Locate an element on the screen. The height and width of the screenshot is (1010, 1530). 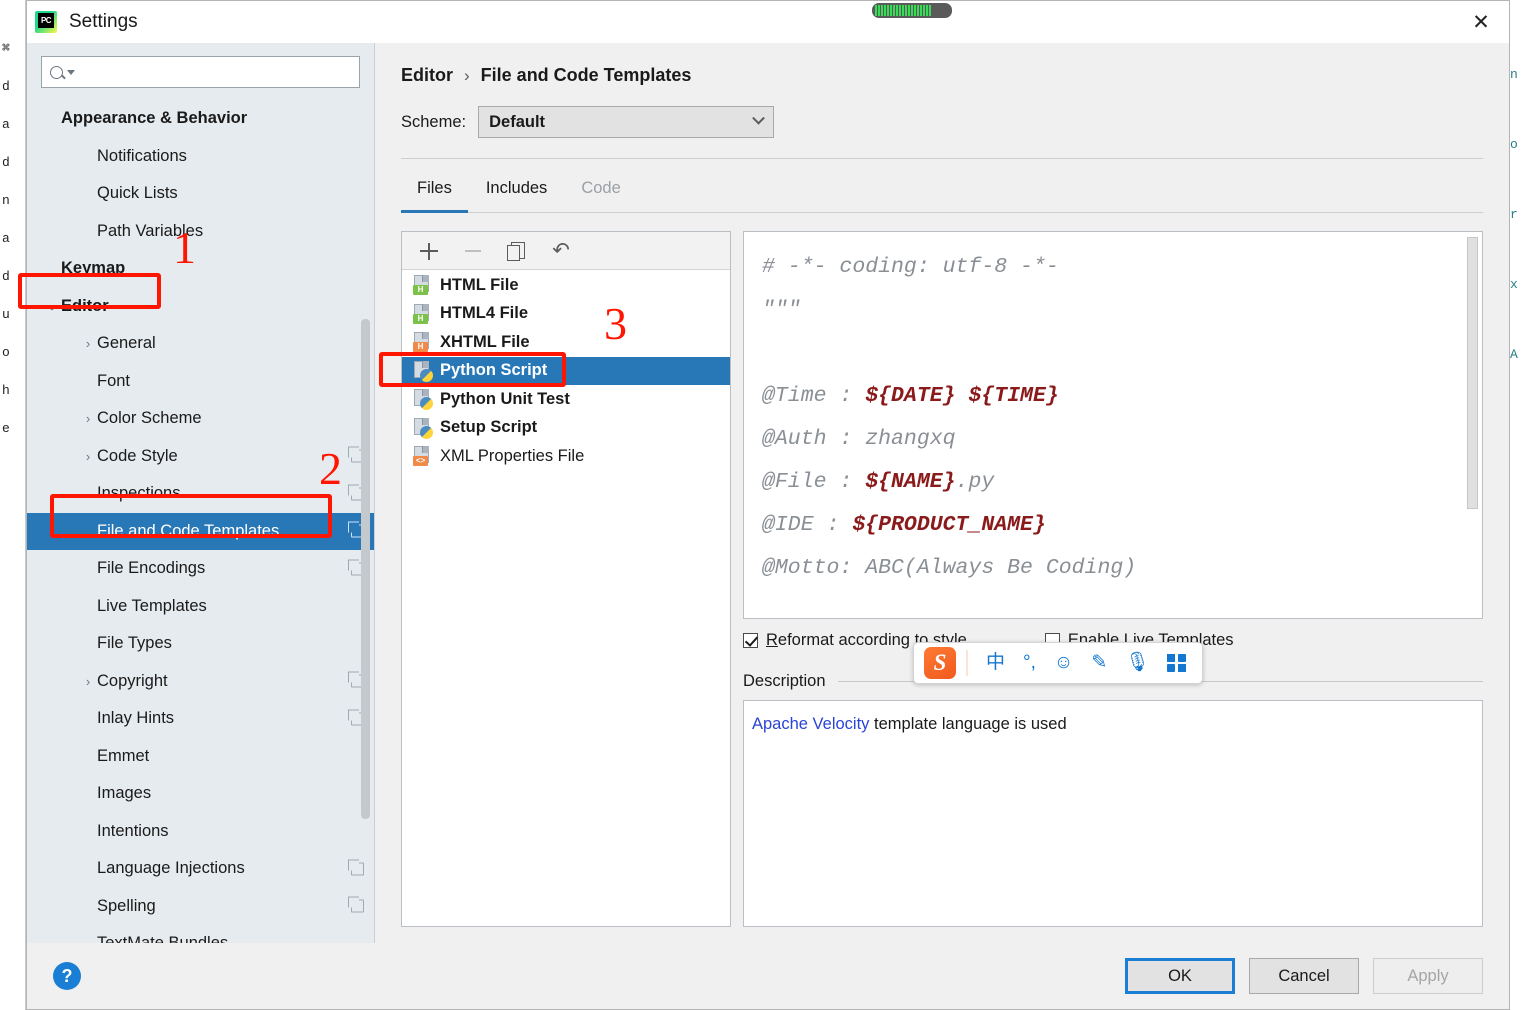
sidebar-item-inspections: Inspections is located at coordinates (200, 494).